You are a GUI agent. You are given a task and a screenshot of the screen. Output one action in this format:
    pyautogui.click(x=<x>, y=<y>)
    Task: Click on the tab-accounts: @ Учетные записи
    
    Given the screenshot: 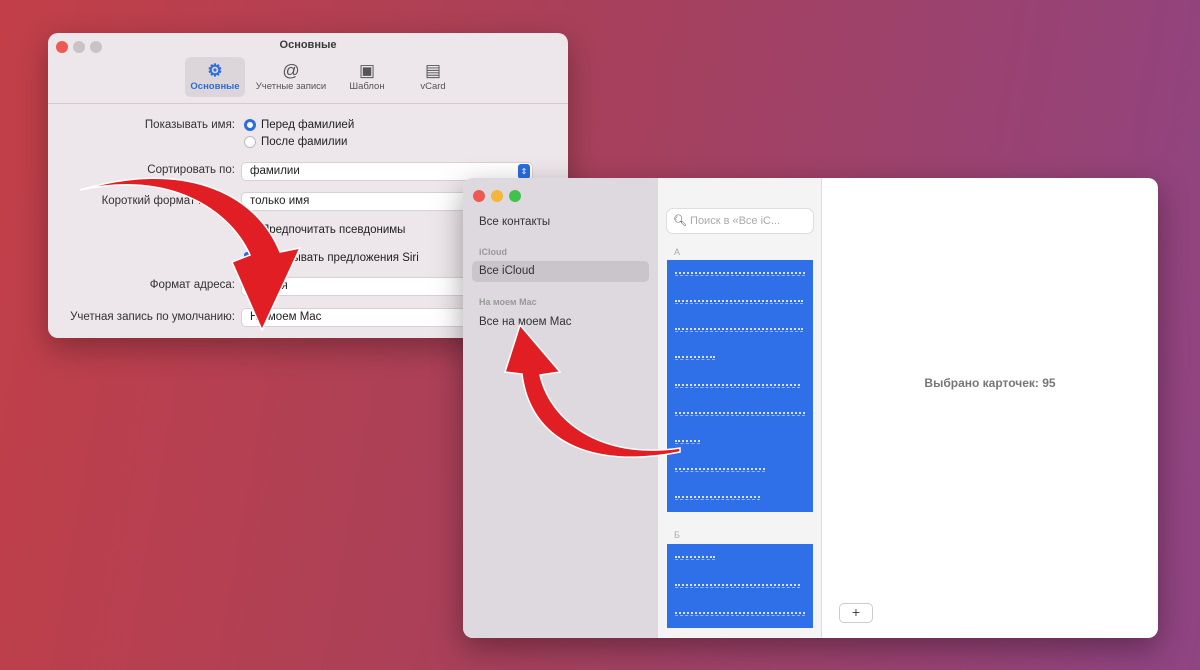 What is the action you would take?
    pyautogui.click(x=291, y=77)
    